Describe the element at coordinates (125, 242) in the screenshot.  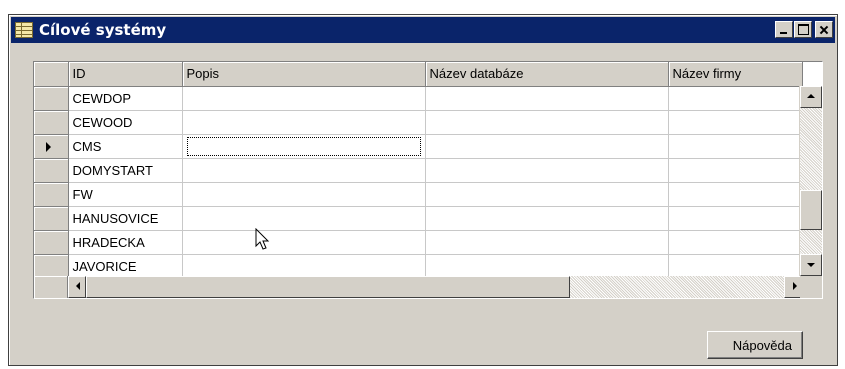
I see `cell-id: HRADECKA` at that location.